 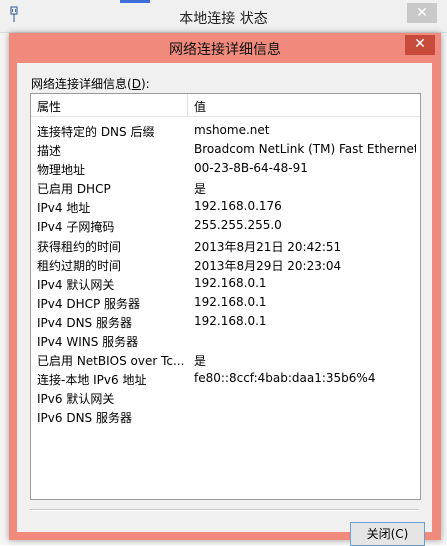 I want to click on list-item: 连接-本地 IPv6 地址 fe80::8ccf:4bab:daa1:35b6%4, so click(x=225, y=378).